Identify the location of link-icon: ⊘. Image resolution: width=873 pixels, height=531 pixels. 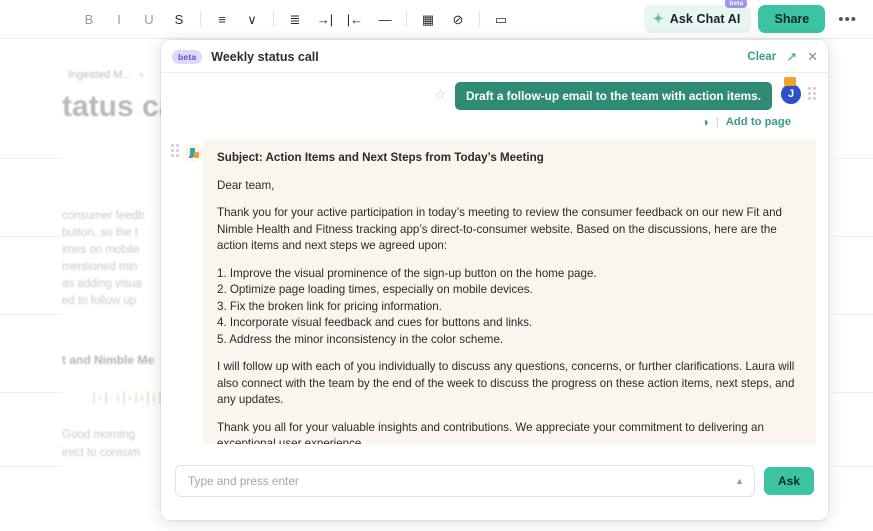
(458, 19).